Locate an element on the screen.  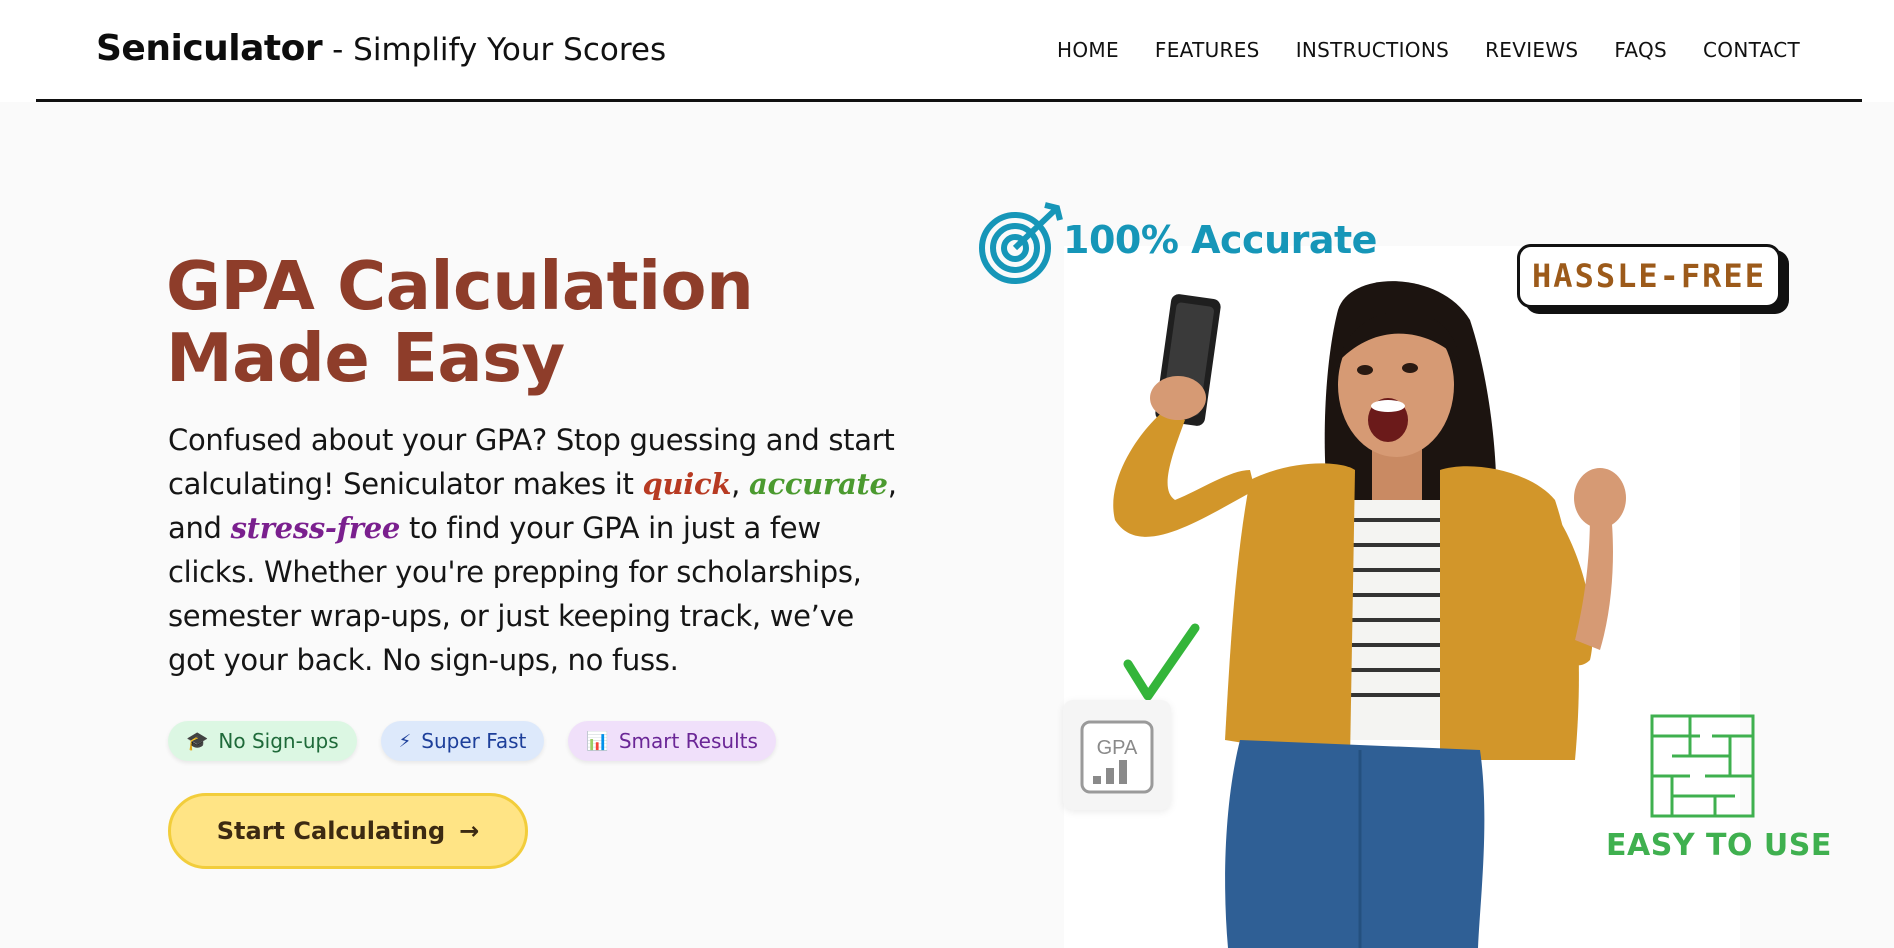
brand-tagline: - Simplify Your Scores is located at coordinates (499, 50).